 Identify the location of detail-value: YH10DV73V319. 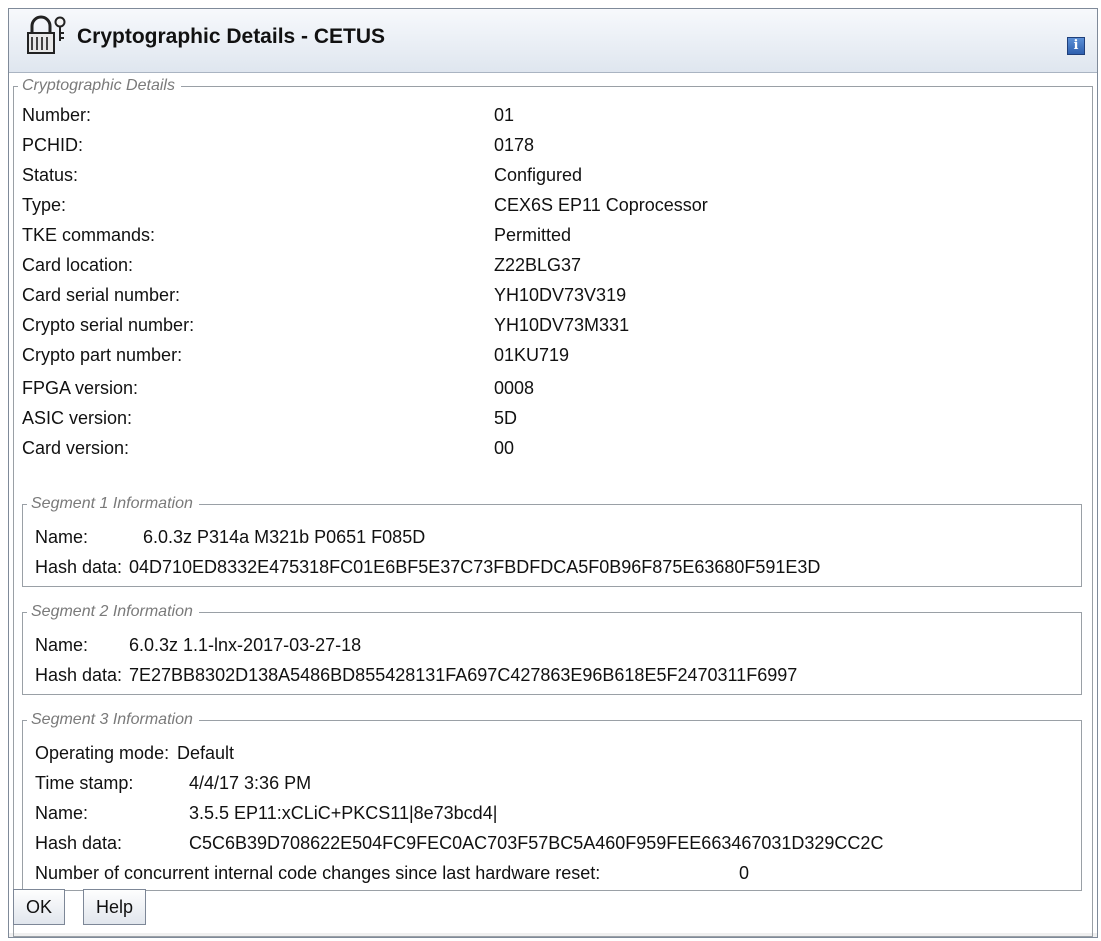
(560, 295).